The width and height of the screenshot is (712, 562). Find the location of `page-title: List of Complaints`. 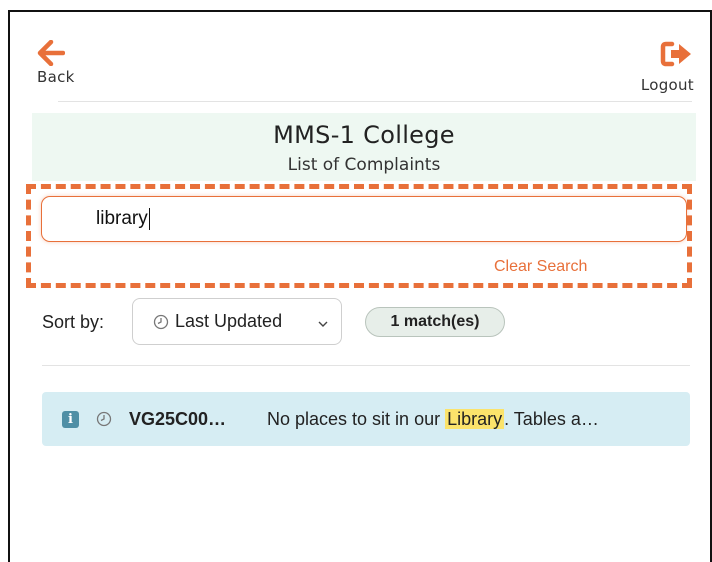

page-title: List of Complaints is located at coordinates (364, 165).